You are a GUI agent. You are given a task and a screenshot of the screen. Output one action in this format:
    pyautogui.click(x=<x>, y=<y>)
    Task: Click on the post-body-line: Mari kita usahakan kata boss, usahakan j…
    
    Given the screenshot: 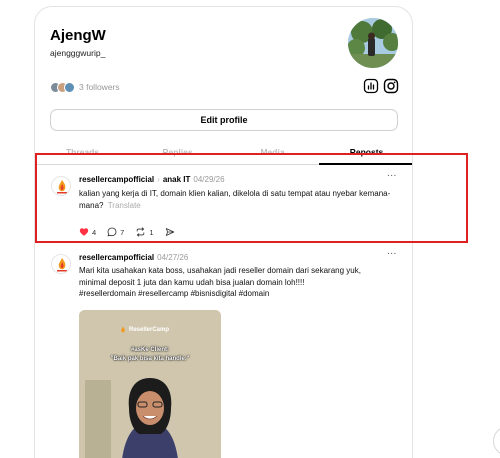 What is the action you would take?
    pyautogui.click(x=220, y=270)
    